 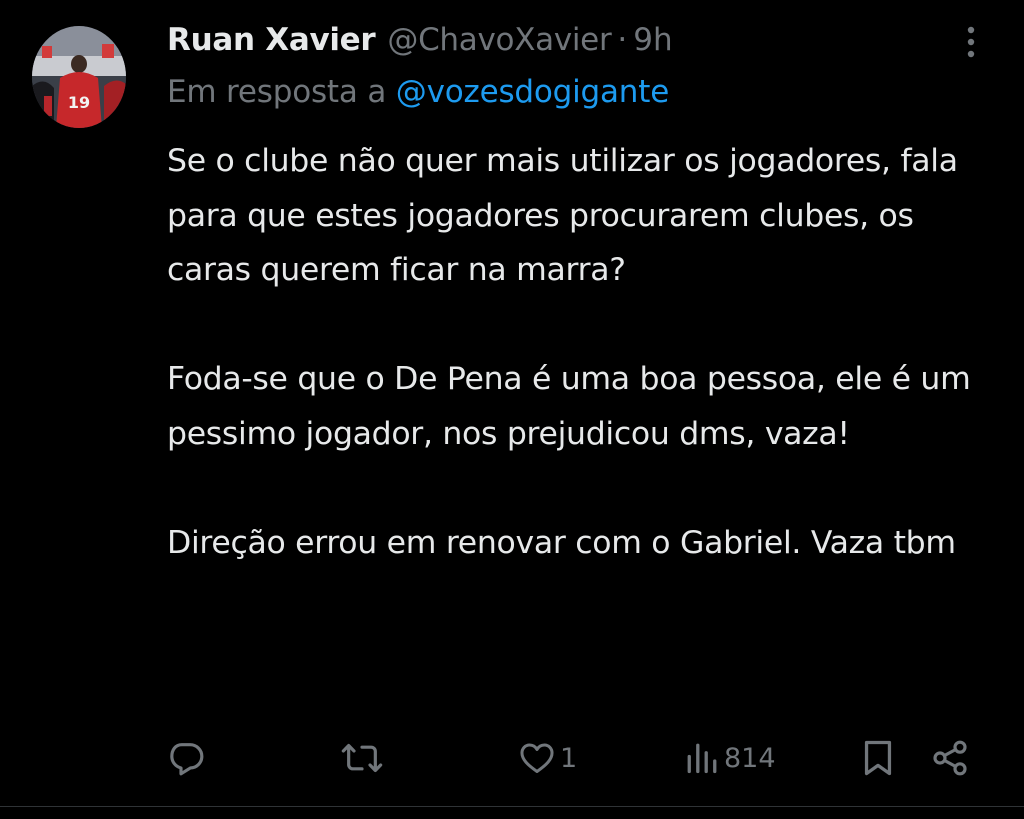 What do you see at coordinates (569, 758) in the screenshot?
I see `like-count: 1` at bounding box center [569, 758].